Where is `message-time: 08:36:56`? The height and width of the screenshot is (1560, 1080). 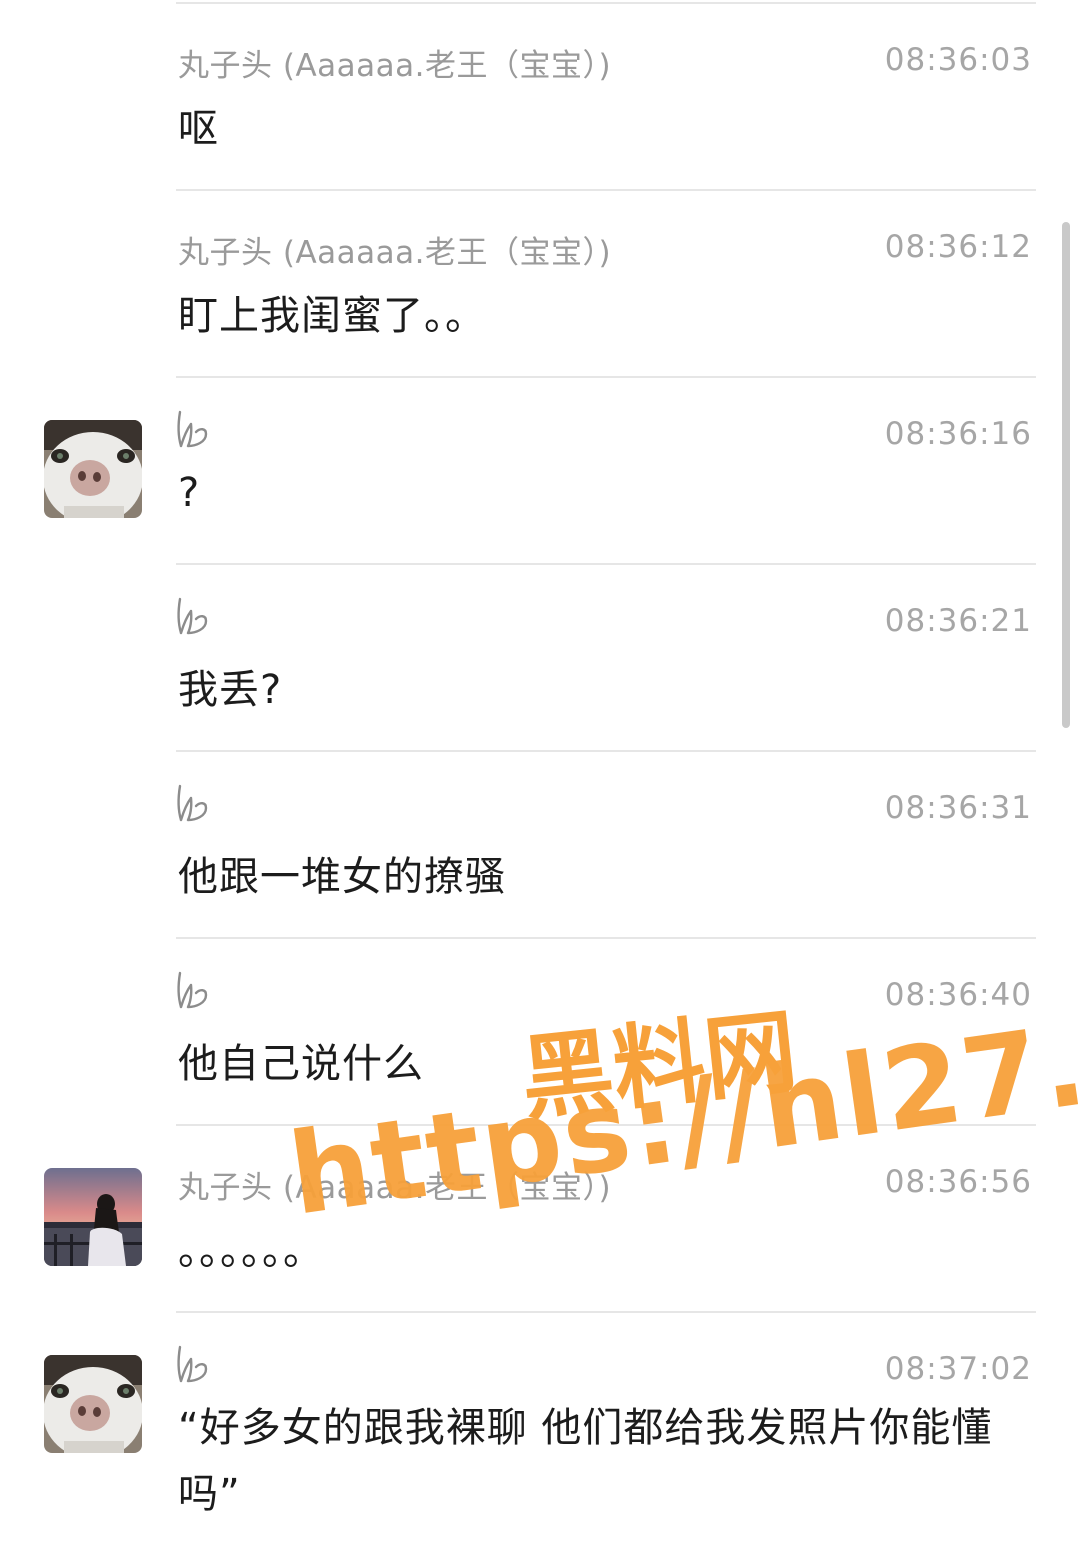 message-time: 08:36:56 is located at coordinates (958, 1182).